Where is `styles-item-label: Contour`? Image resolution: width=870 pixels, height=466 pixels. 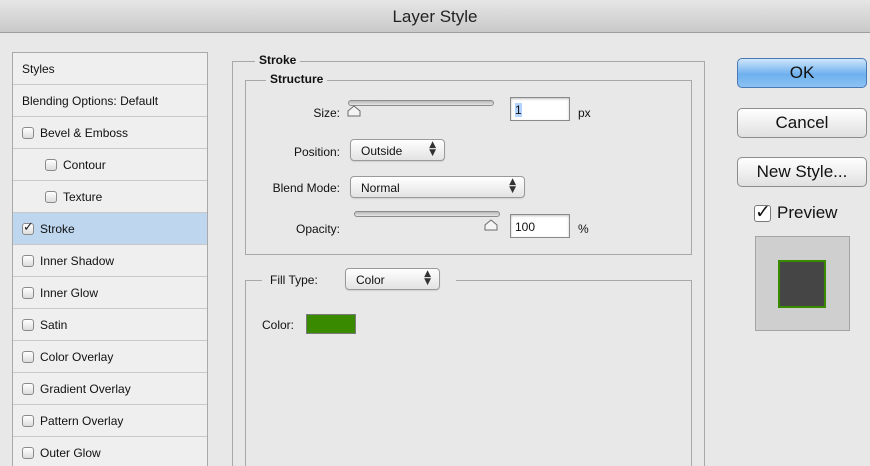
styles-item-label: Contour is located at coordinates (84, 164).